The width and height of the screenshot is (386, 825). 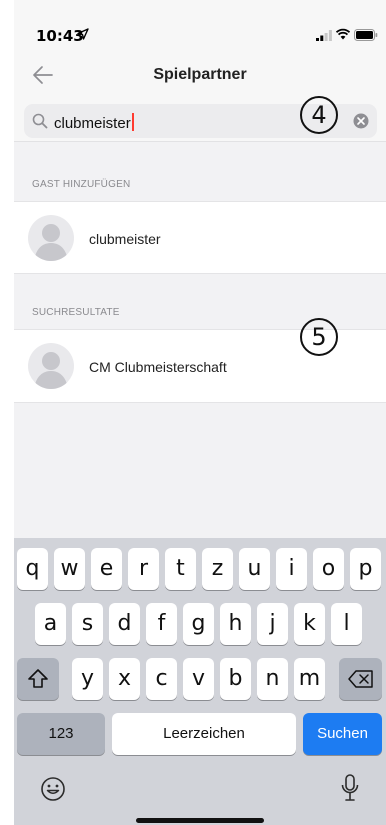 What do you see at coordinates (106, 569) in the screenshot?
I see `key-e: e` at bounding box center [106, 569].